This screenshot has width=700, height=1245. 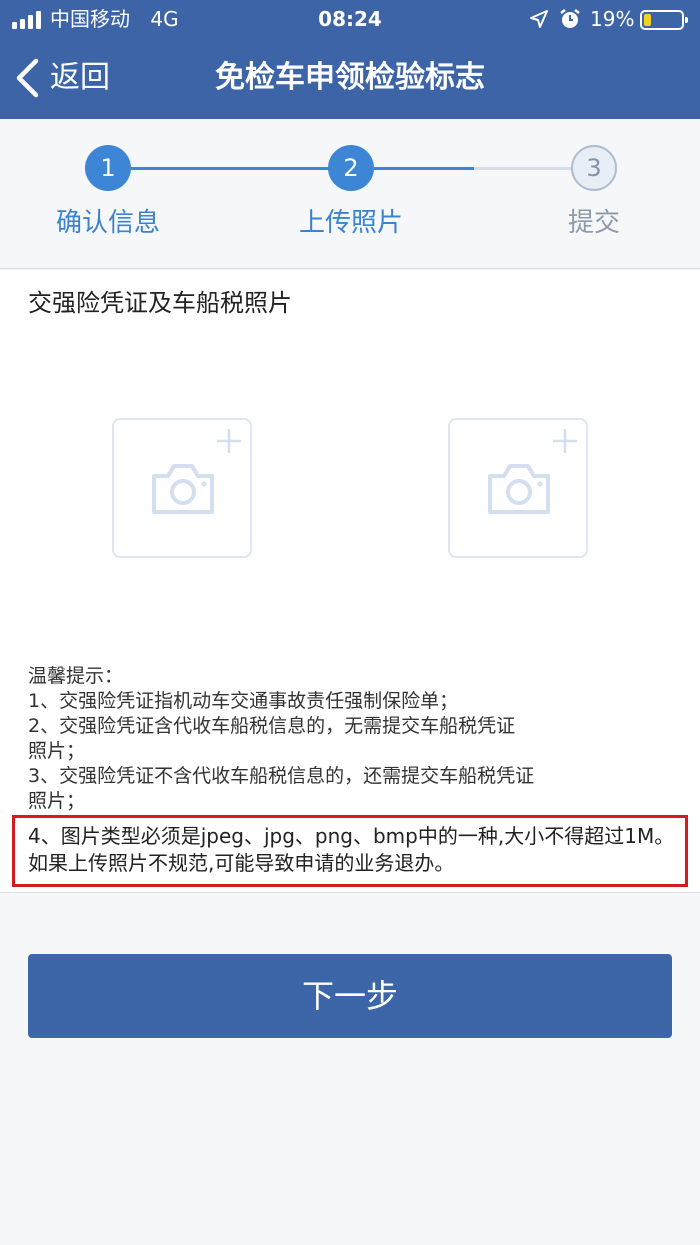 What do you see at coordinates (350, 223) in the screenshot?
I see `step-2-label: 上传照片` at bounding box center [350, 223].